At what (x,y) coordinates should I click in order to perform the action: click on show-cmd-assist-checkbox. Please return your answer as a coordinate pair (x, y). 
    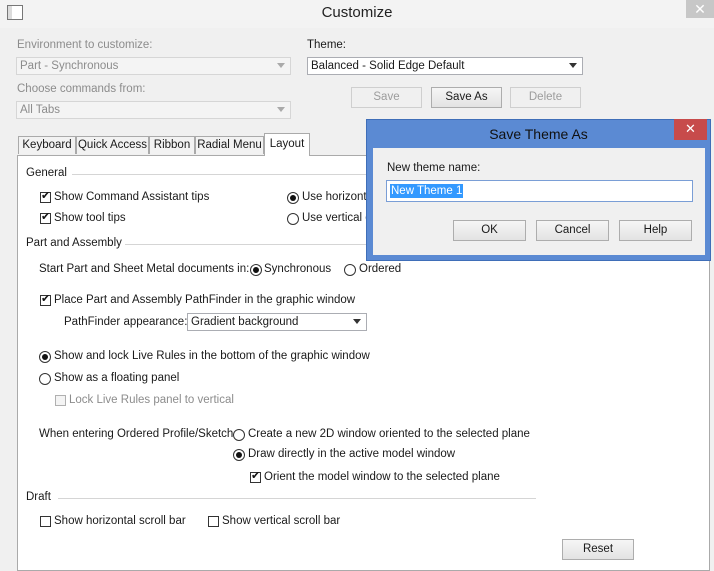
    Looking at the image, I should click on (45, 196).